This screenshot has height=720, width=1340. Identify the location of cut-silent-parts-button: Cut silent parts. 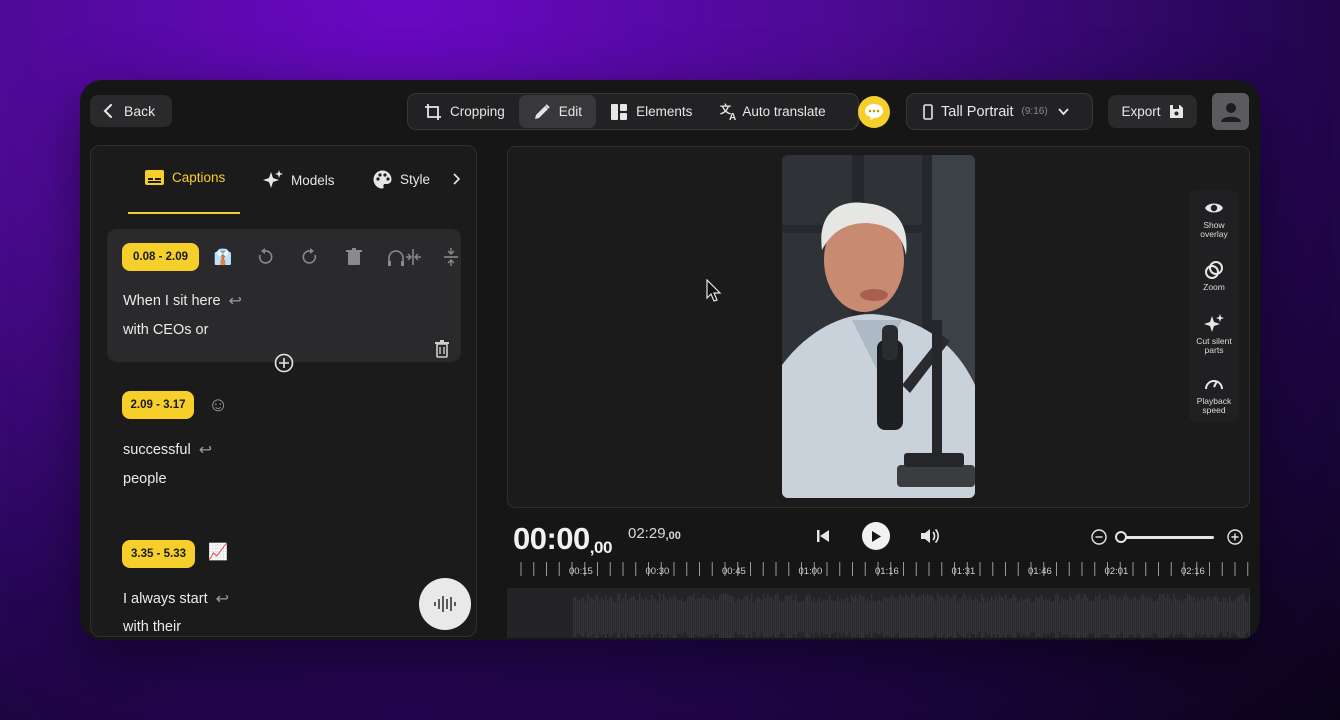
(1214, 334).